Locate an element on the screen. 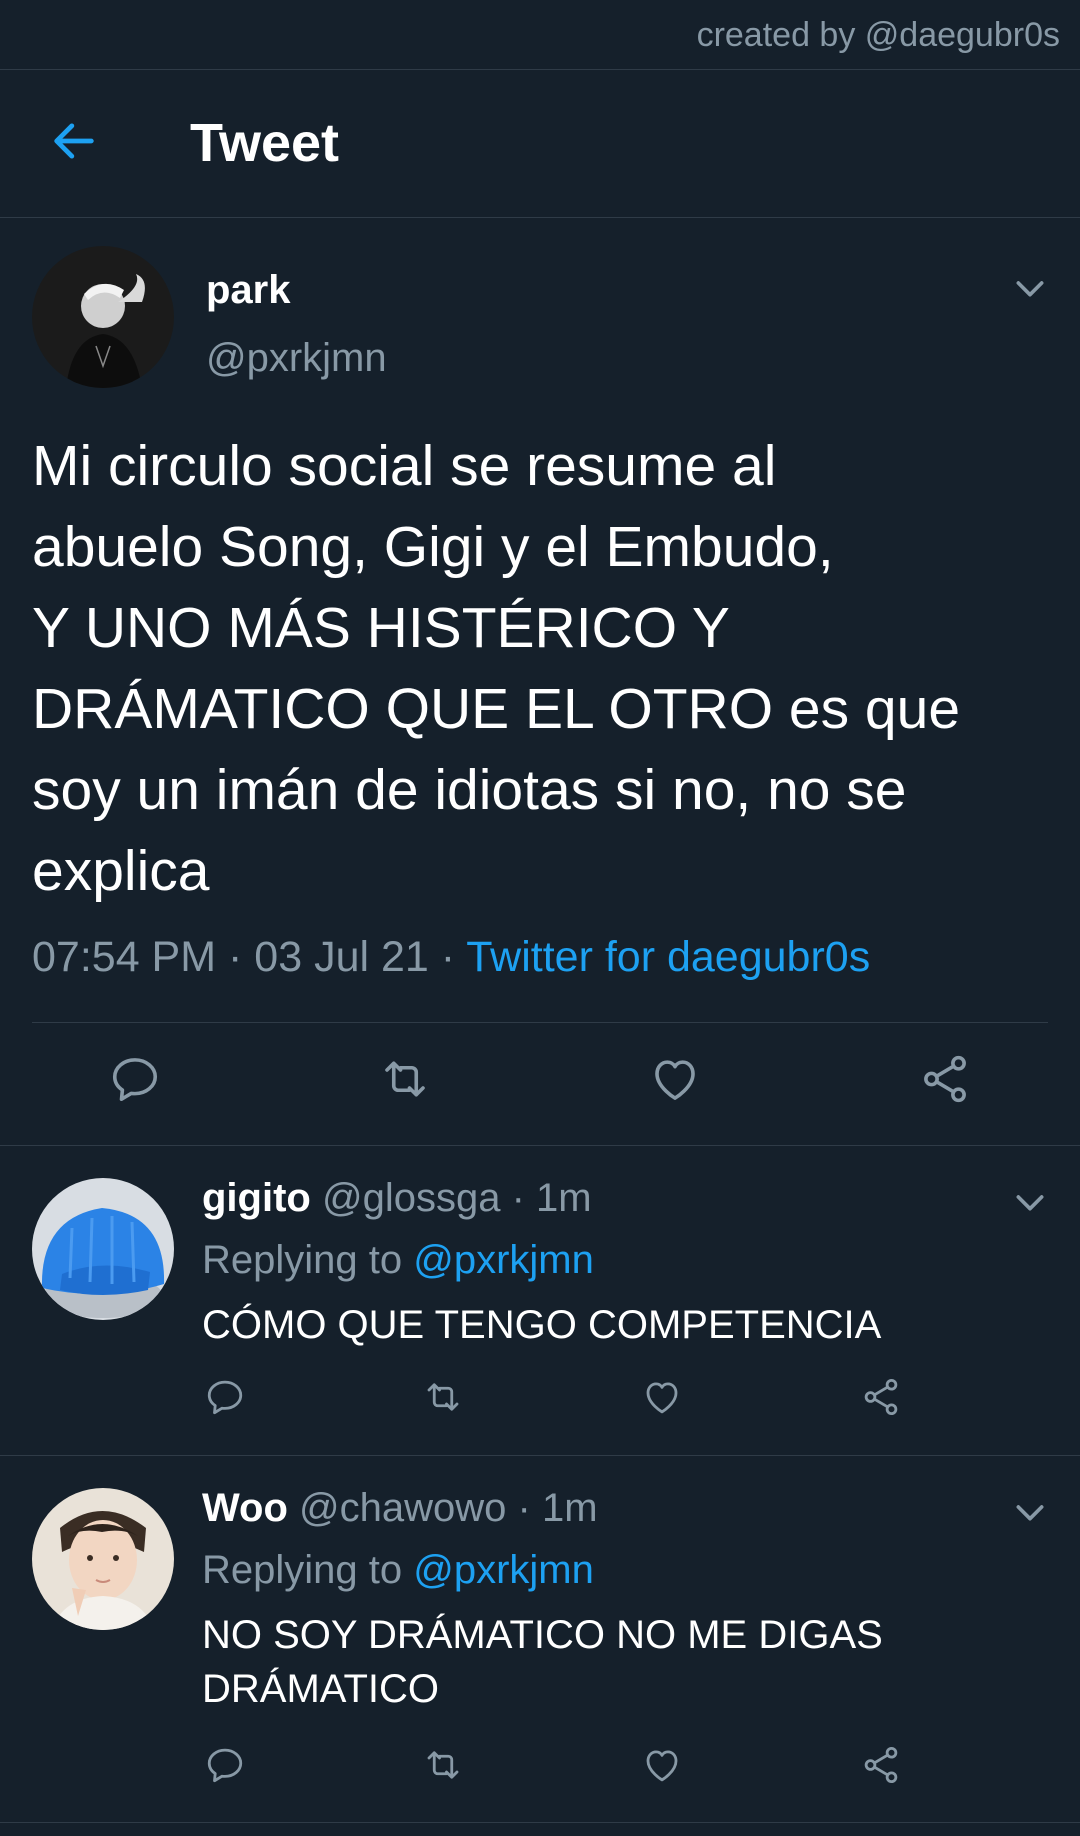 The image size is (1080, 1836). credit-bar: created by @daegubr0s is located at coordinates (540, 35).